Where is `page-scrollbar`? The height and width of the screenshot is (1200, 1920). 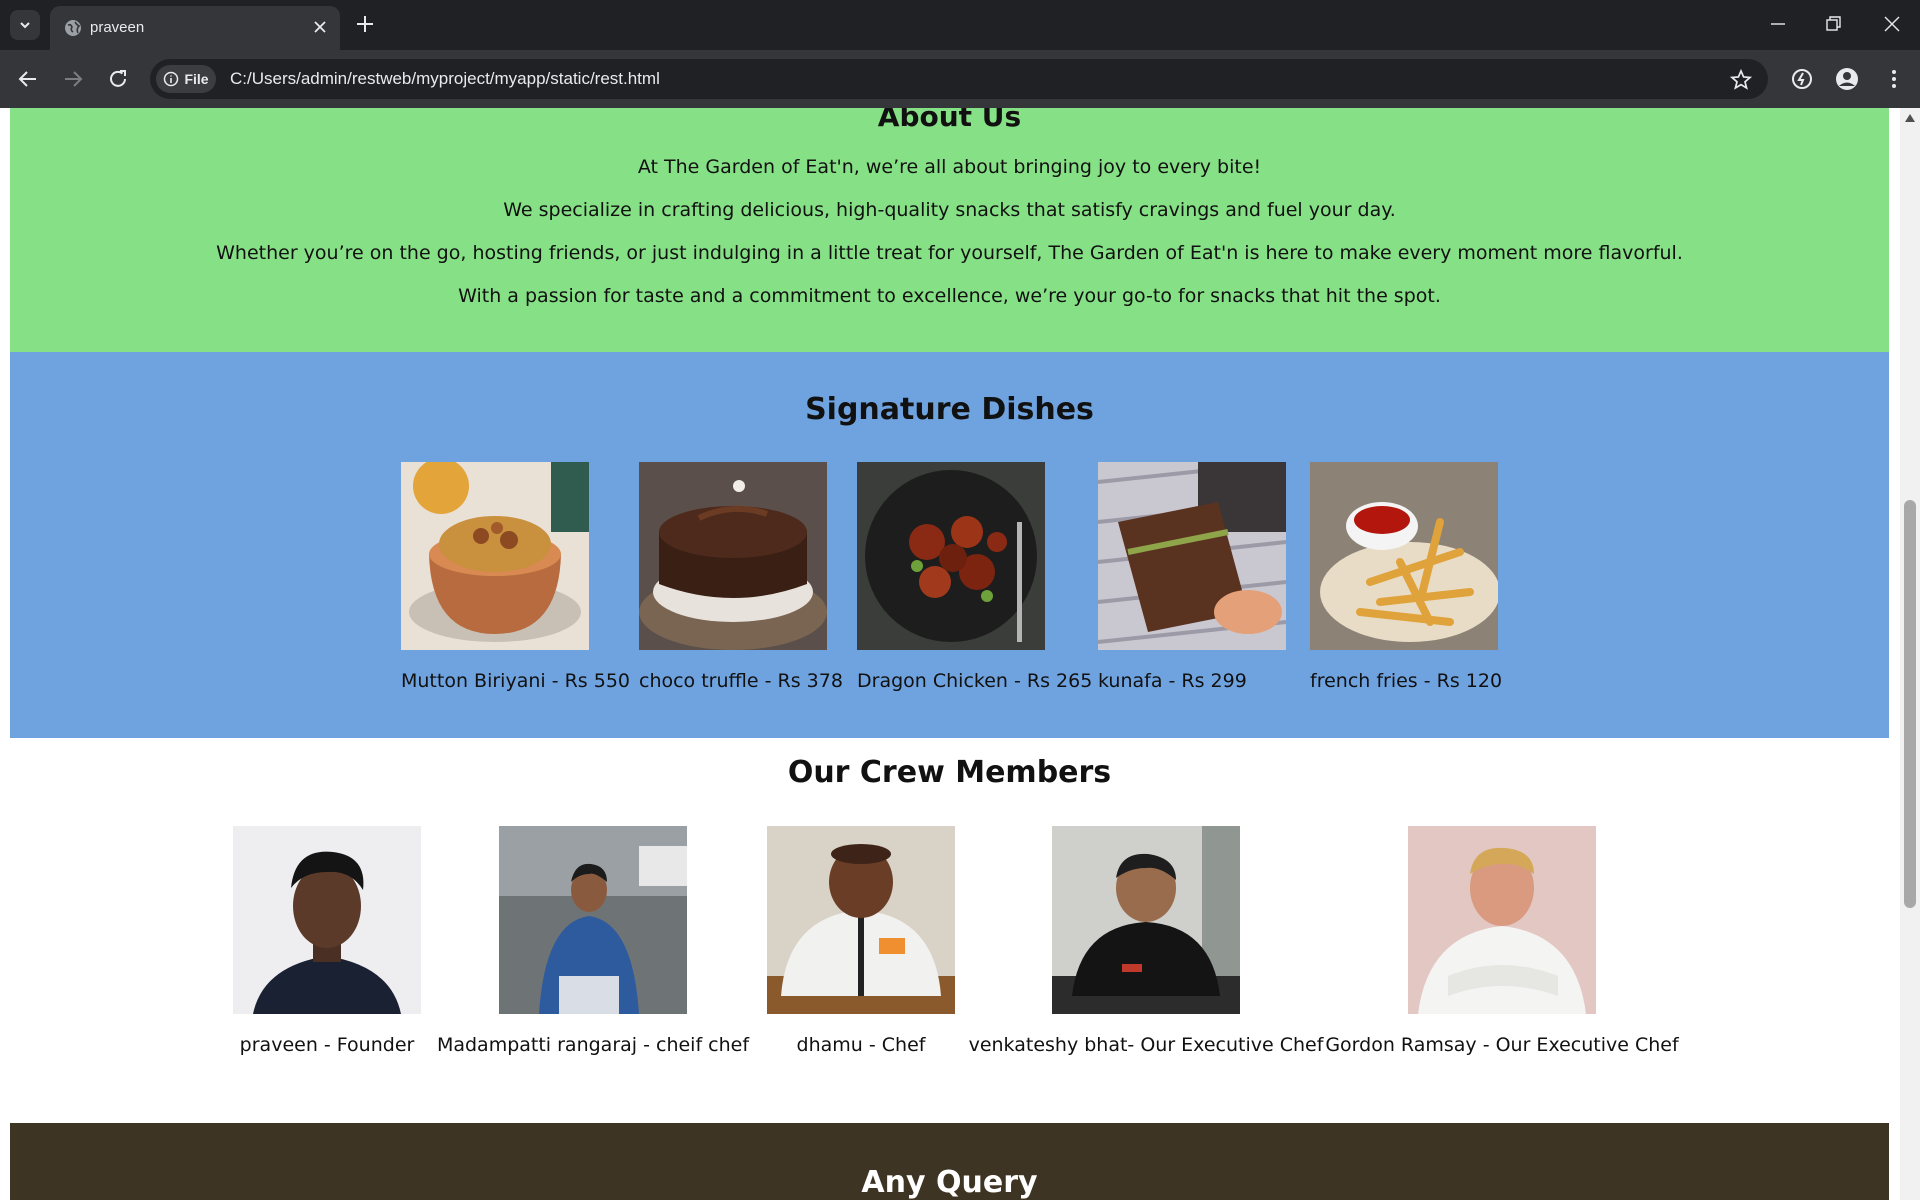
page-scrollbar is located at coordinates (1910, 654).